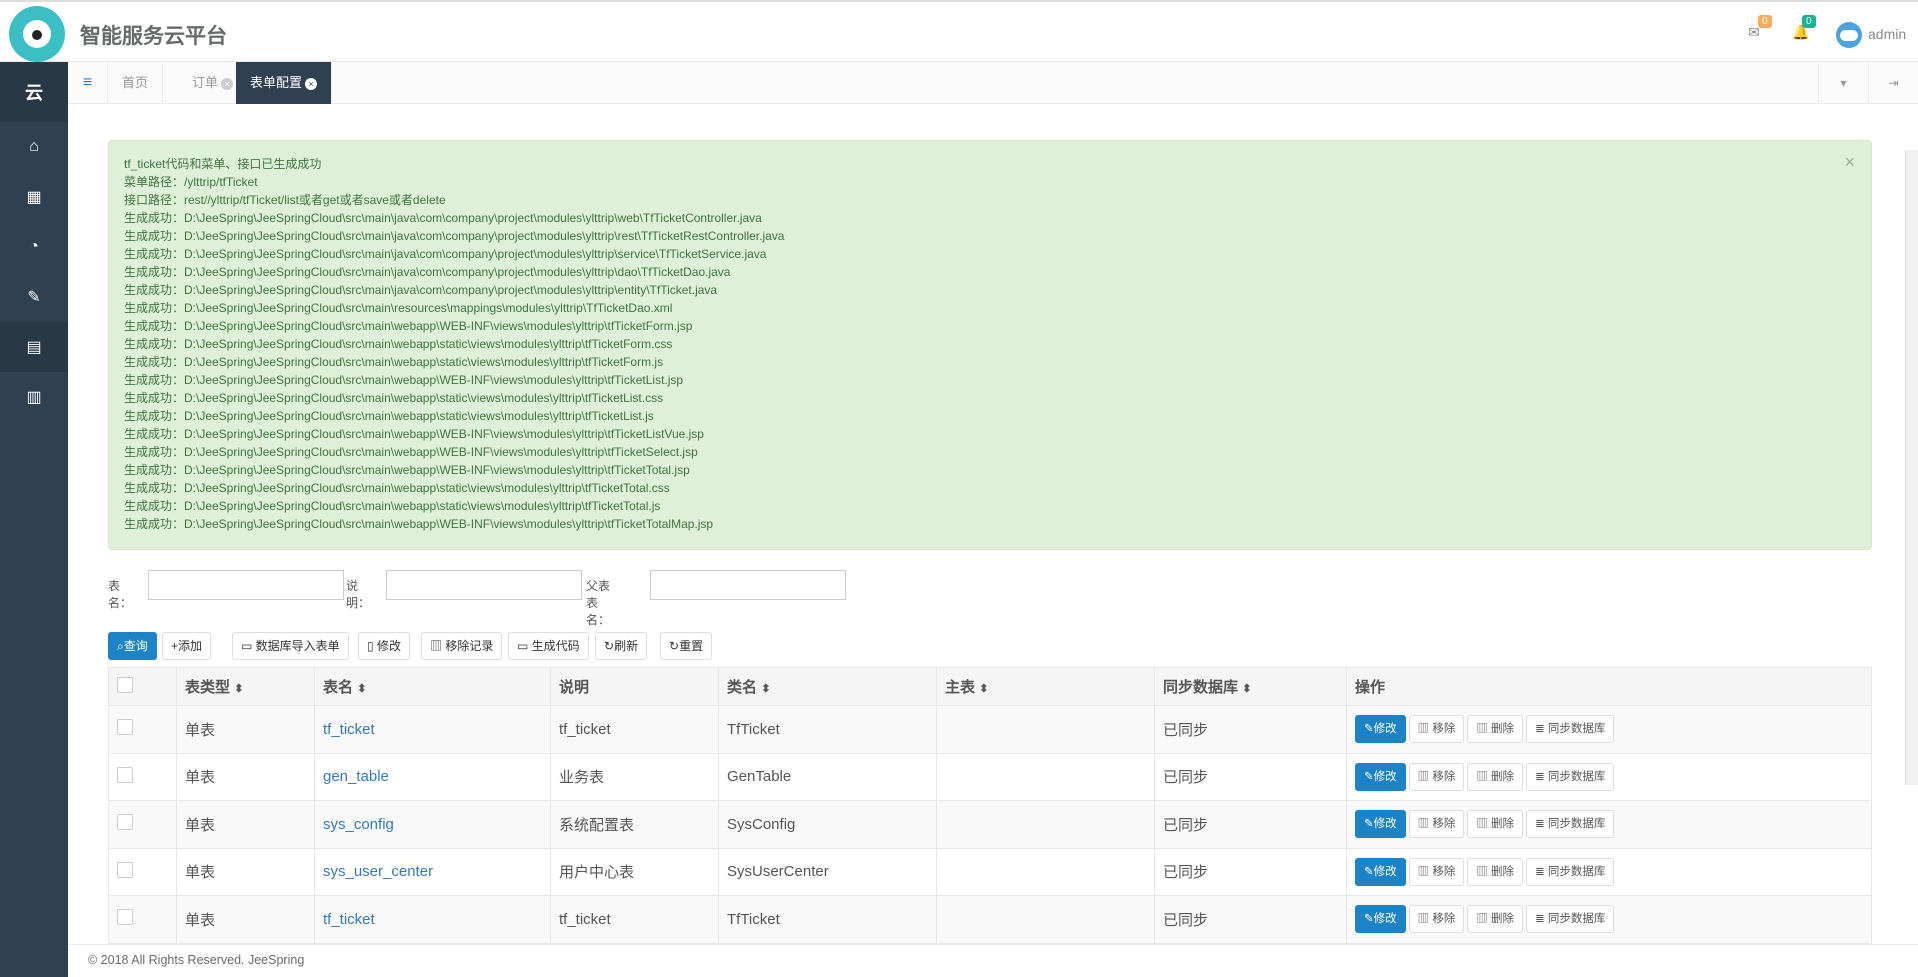 This screenshot has height=977, width=1918. What do you see at coordinates (135, 646) in the screenshot?
I see `query-label: 查询` at bounding box center [135, 646].